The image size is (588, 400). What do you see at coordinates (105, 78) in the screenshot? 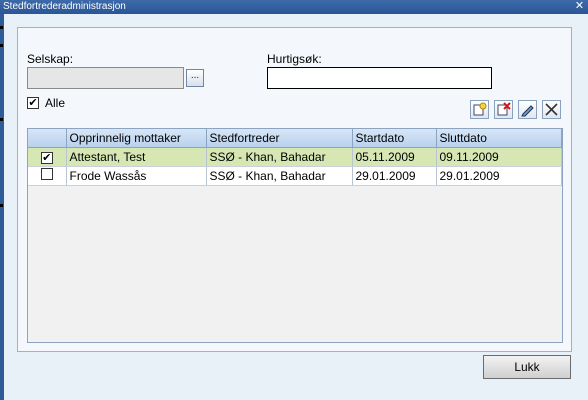
I see `selskap-field` at bounding box center [105, 78].